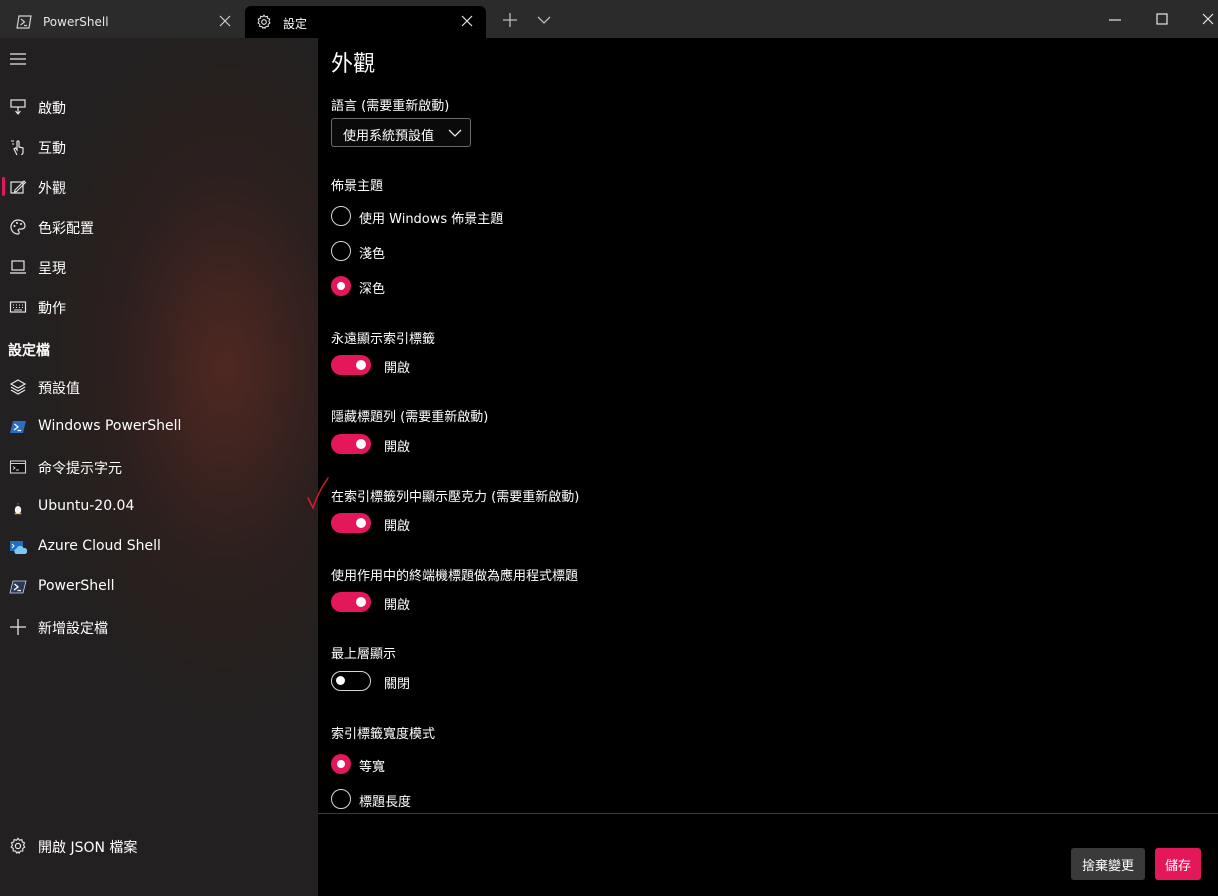 The width and height of the screenshot is (1218, 896). I want to click on new-tab-icon, so click(510, 20).